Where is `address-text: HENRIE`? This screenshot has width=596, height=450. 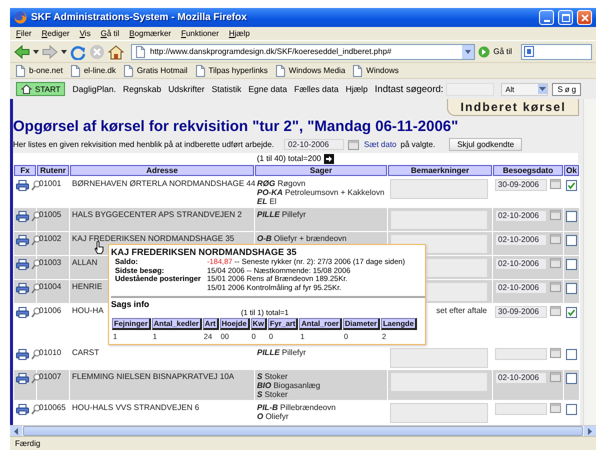
address-text: HENRIE is located at coordinates (87, 286).